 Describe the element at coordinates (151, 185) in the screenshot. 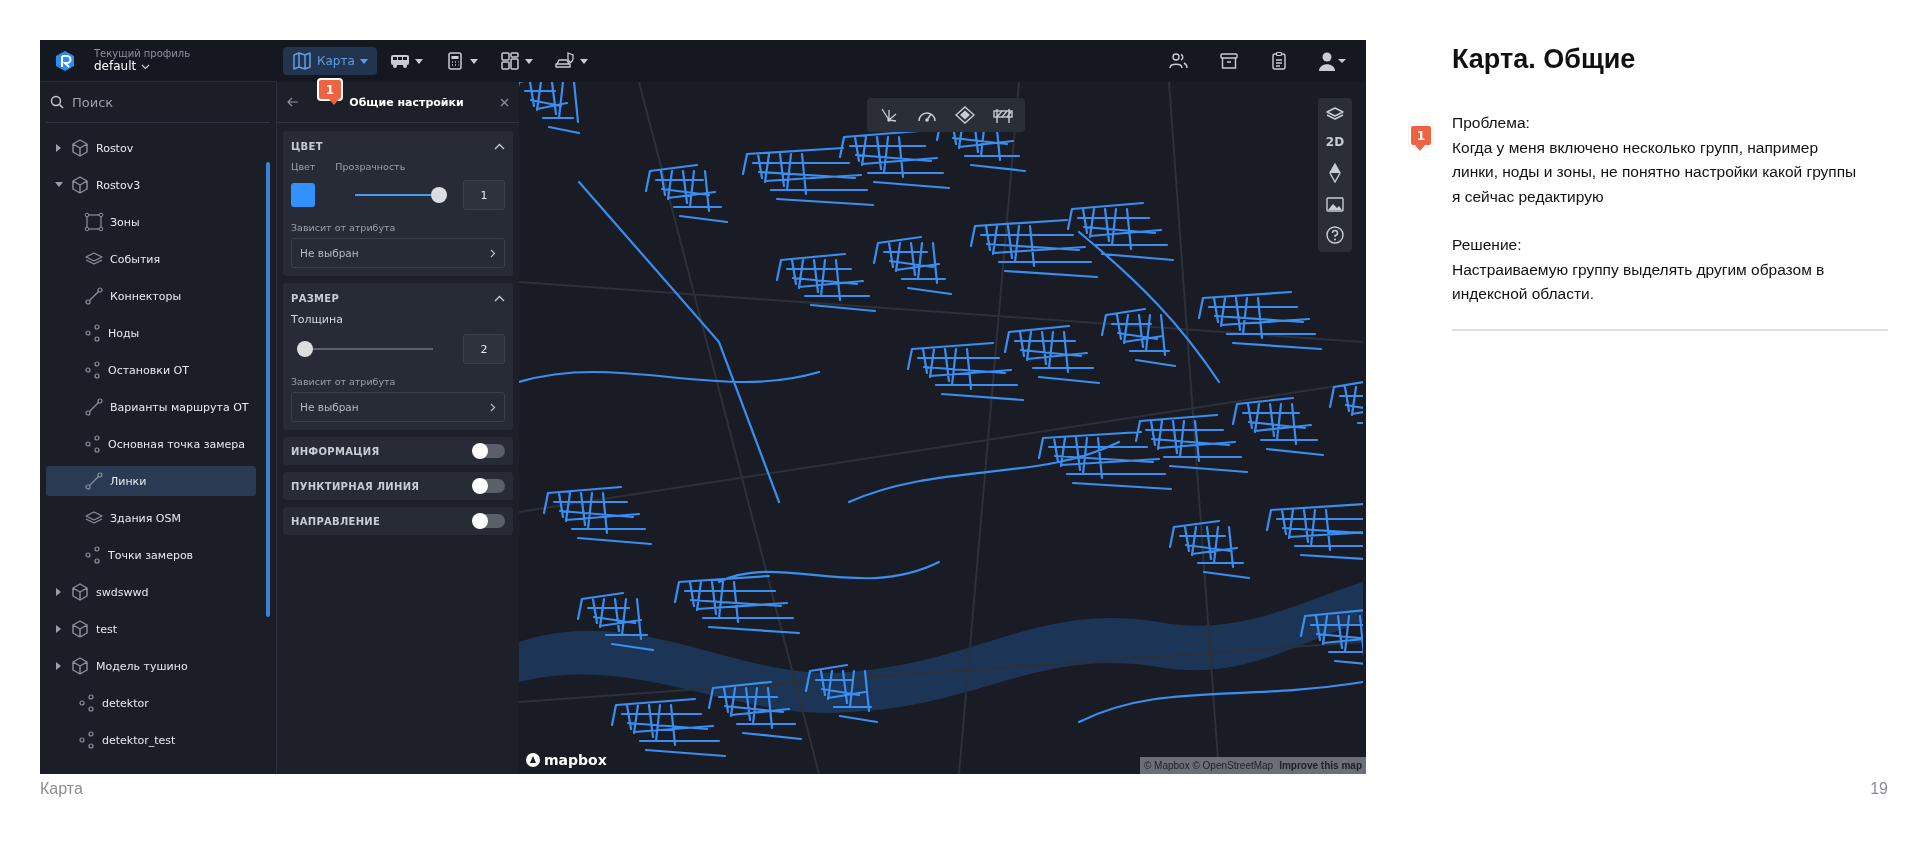

I see `tree-item: Rostov3` at that location.